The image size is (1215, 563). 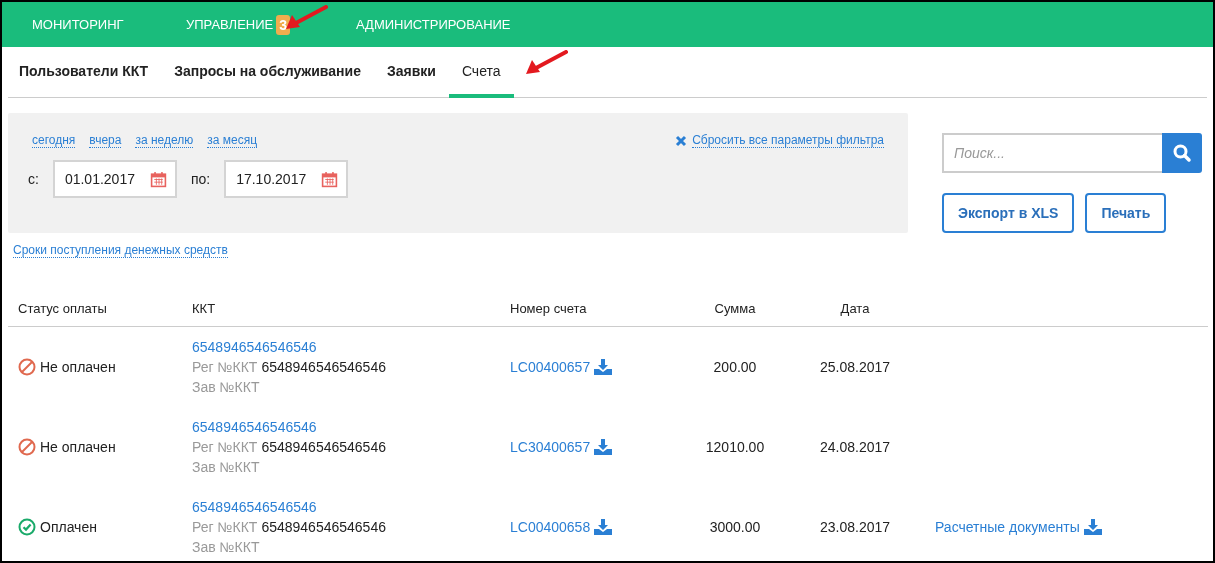 What do you see at coordinates (546, 63) in the screenshot?
I see `arrow-icon` at bounding box center [546, 63].